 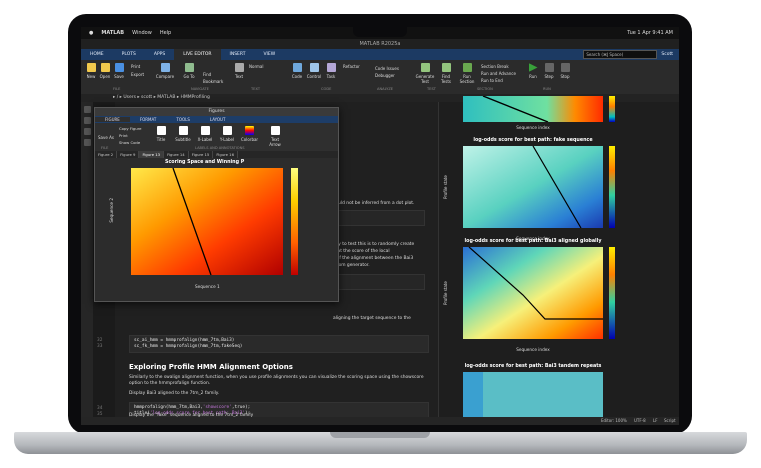 What do you see at coordinates (249, 130) in the screenshot?
I see `colorbar-icon` at bounding box center [249, 130].